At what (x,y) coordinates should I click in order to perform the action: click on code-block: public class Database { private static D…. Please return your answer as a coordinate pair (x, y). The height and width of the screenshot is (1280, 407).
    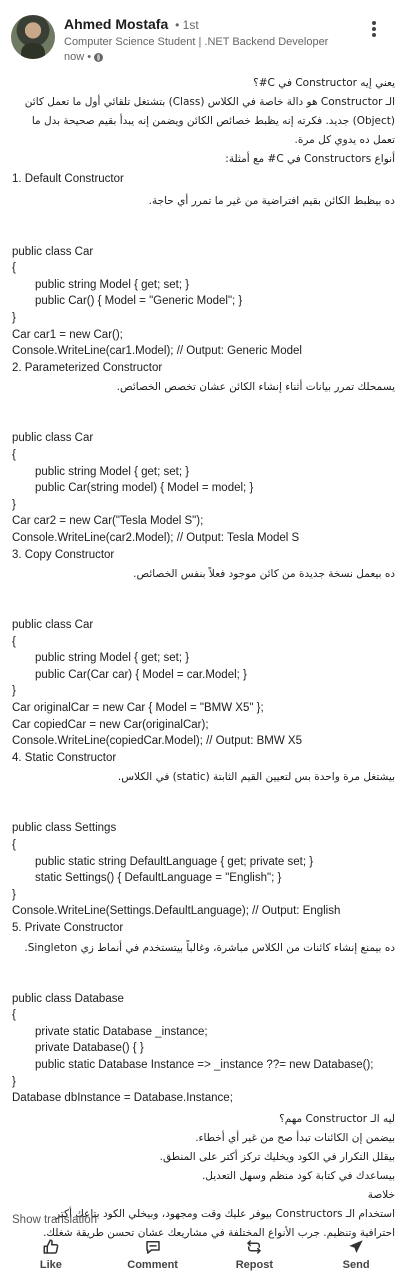
    Looking at the image, I should click on (203, 1049).